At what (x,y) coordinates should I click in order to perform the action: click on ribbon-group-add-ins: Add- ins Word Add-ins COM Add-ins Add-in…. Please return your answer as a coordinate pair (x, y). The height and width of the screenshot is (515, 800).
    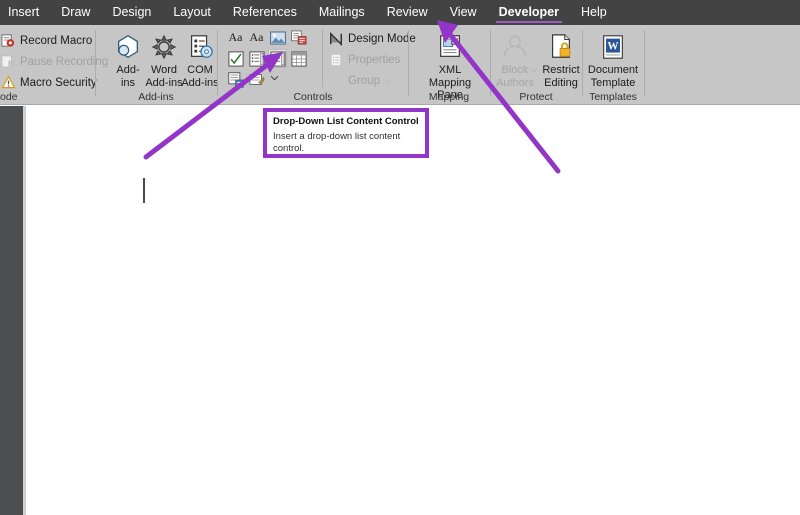
    Looking at the image, I should click on (157, 65).